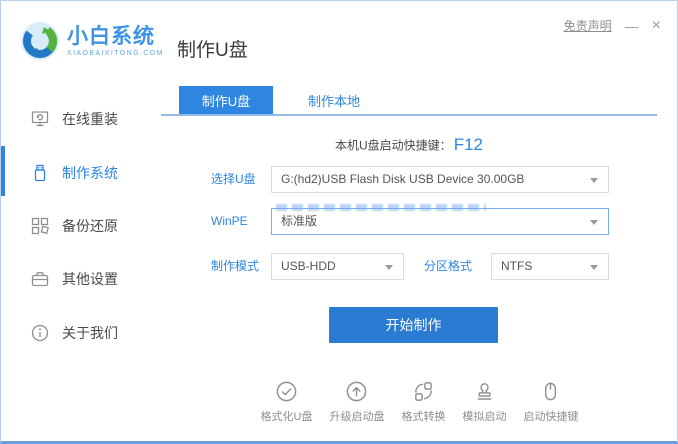  What do you see at coordinates (235, 266) in the screenshot?
I see `mode-select-label: 制作模式` at bounding box center [235, 266].